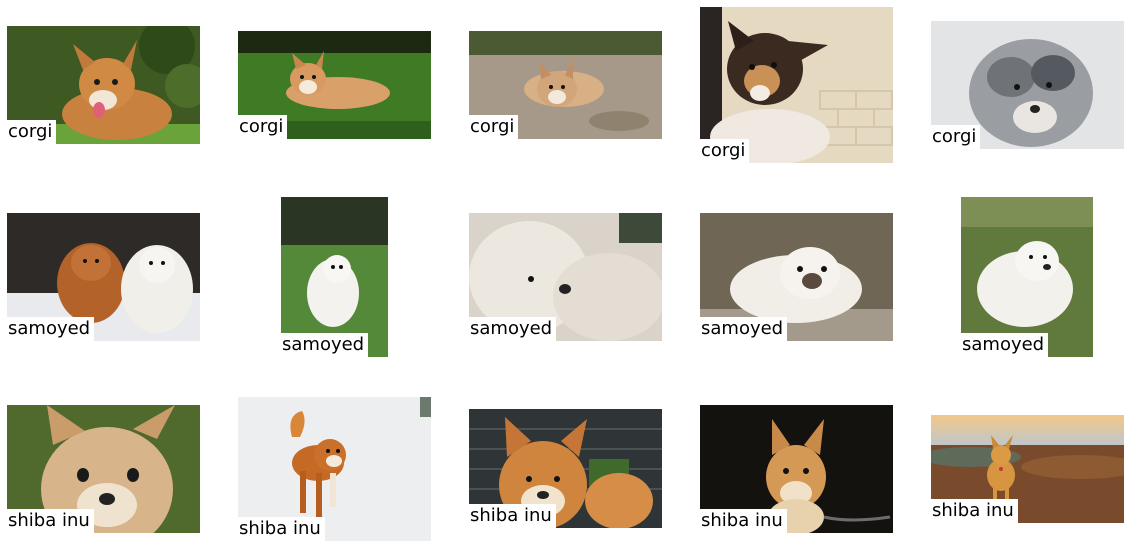 This screenshot has width=1130, height=548. I want to click on photo-shiba-5: shiba inu, so click(1027, 469).